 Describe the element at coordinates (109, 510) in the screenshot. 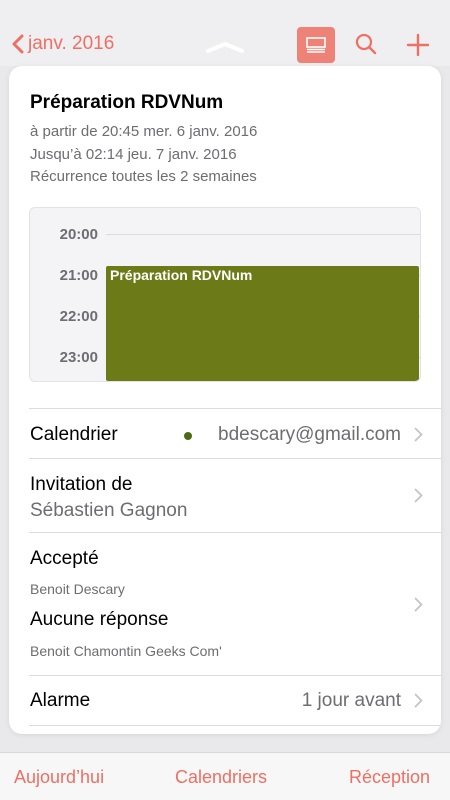

I see `invitation-value: Sébastien Gagnon` at that location.